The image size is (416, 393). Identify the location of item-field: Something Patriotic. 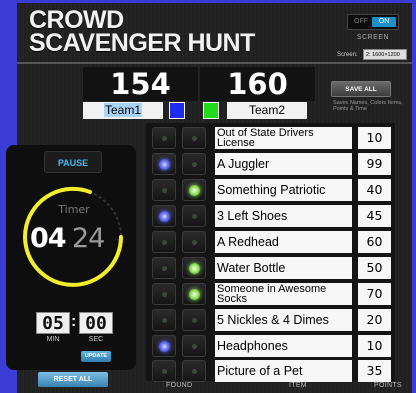
(283, 190).